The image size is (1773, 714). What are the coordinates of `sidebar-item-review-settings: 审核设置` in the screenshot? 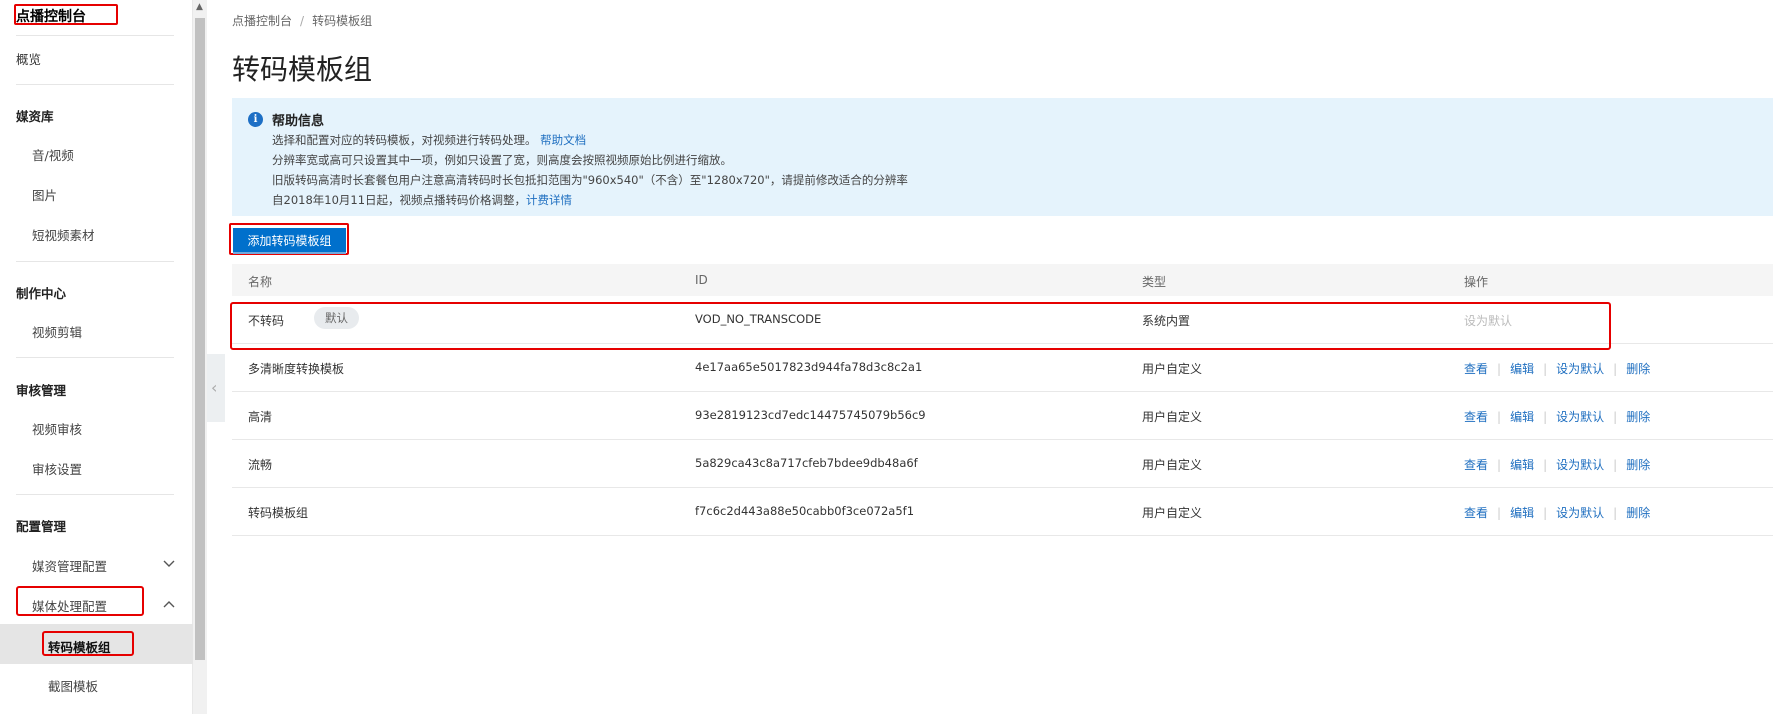 It's located at (57, 468).